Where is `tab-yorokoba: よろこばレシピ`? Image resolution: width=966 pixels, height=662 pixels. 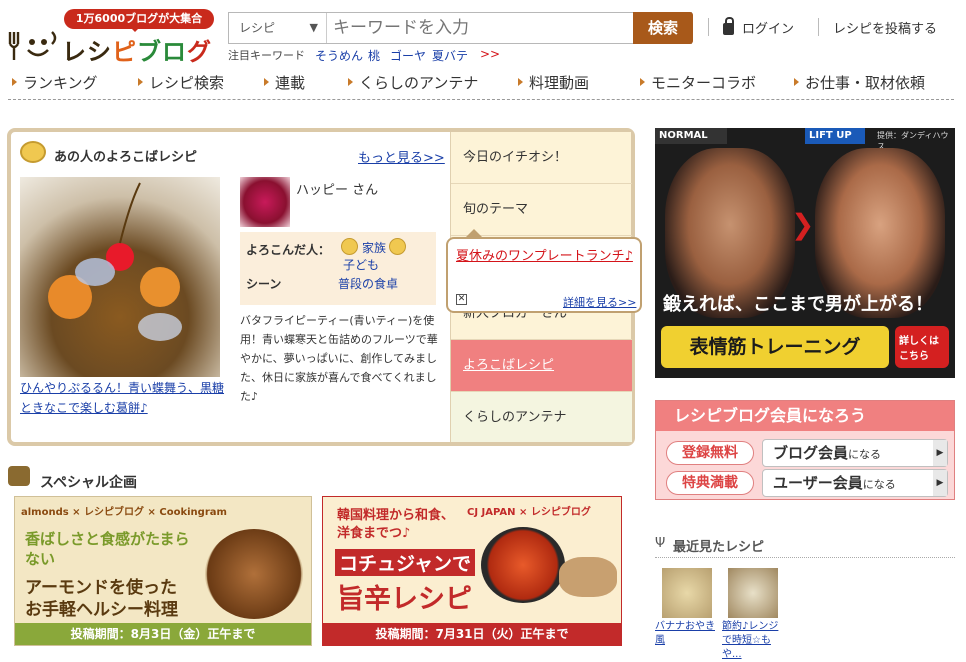
tab-yorokoba: よろこばレシピ is located at coordinates (541, 366).